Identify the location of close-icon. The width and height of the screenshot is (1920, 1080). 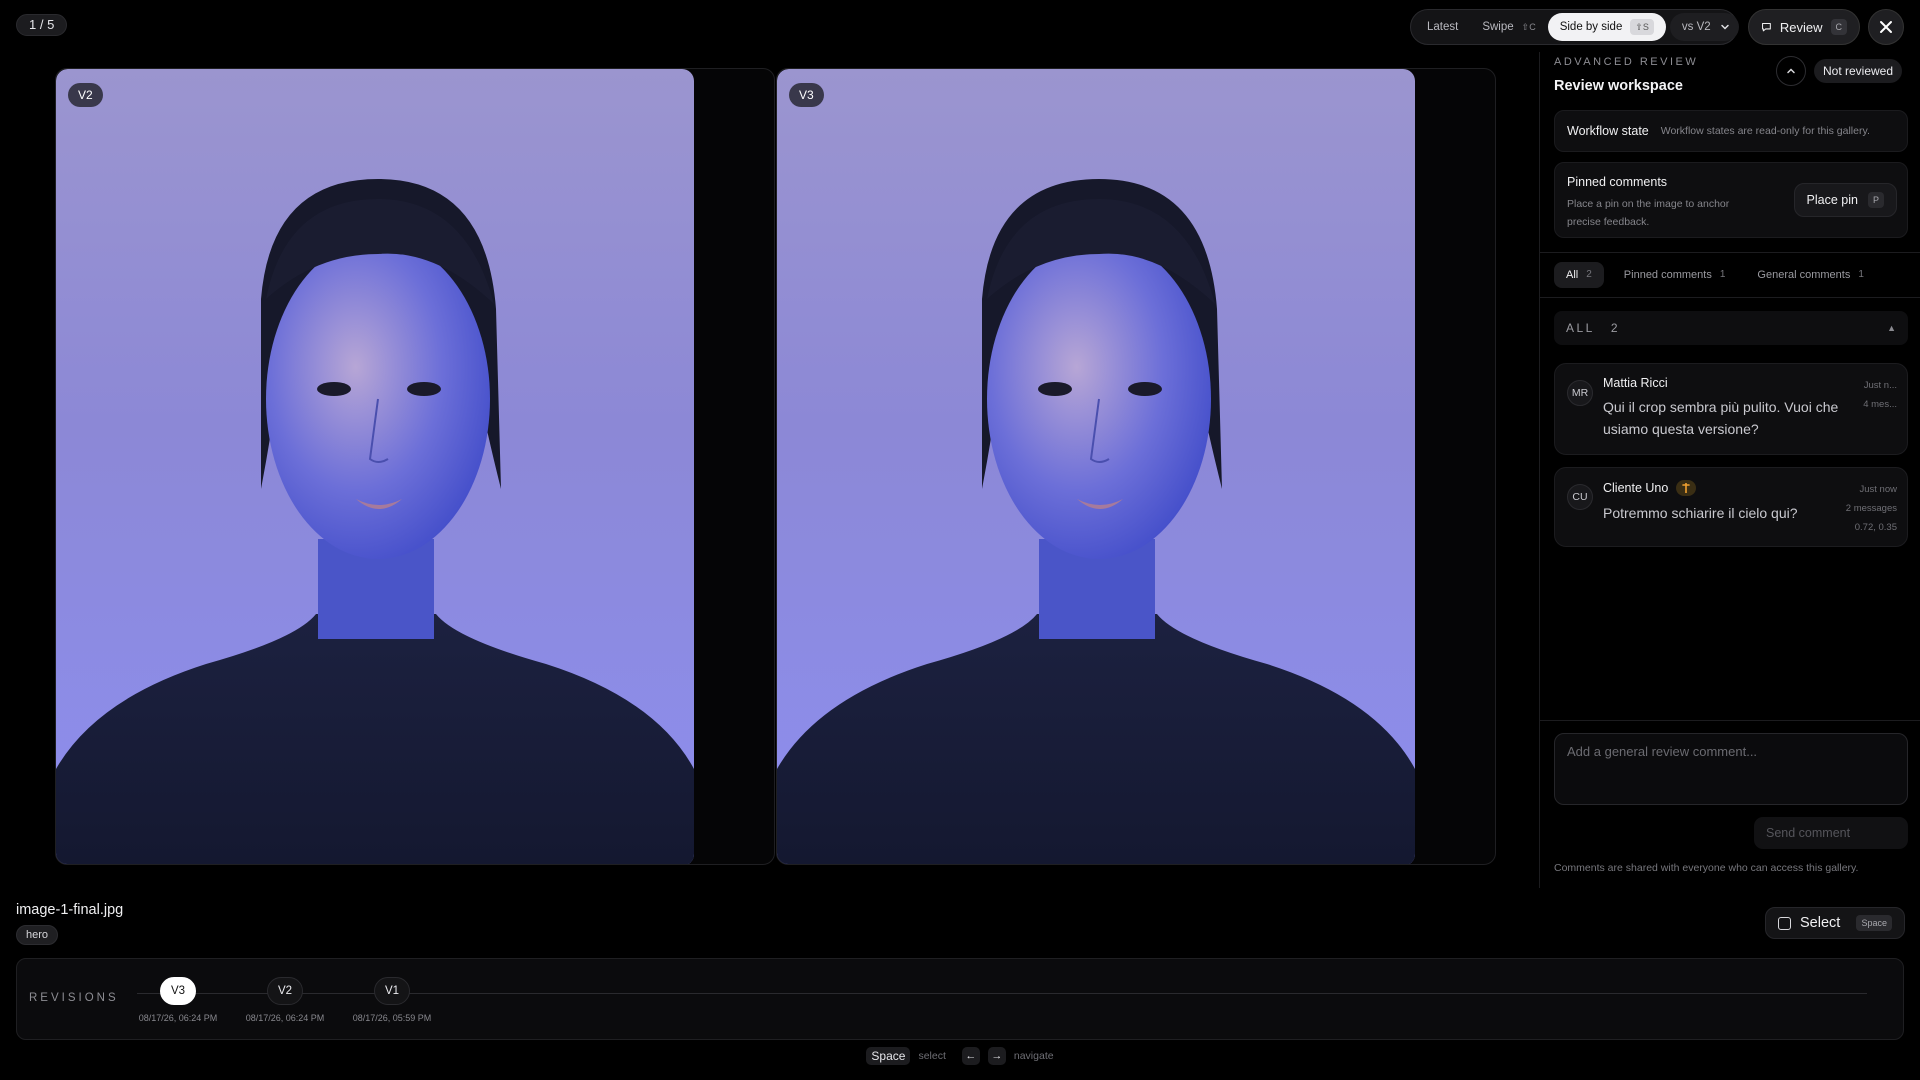
(1886, 27).